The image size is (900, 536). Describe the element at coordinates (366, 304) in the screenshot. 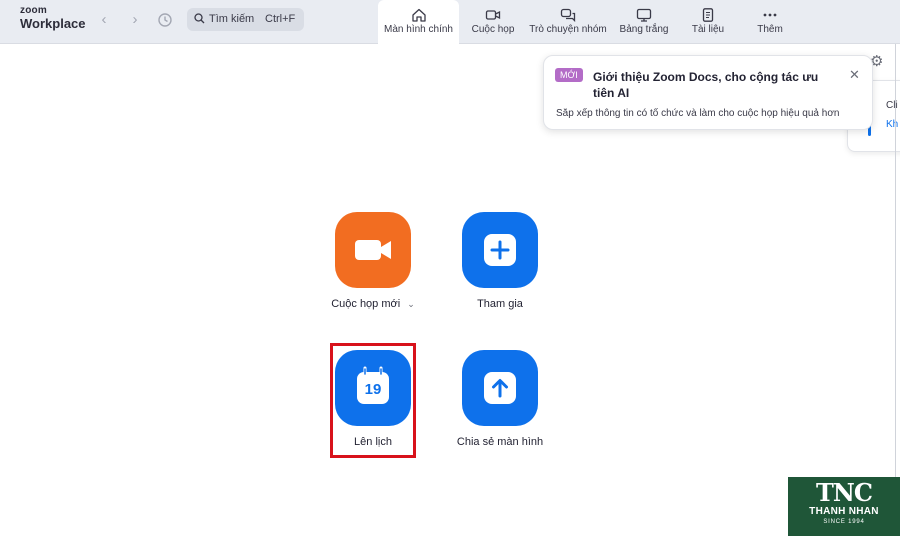

I see `new-meeting-label: Cuộc họp mới` at that location.